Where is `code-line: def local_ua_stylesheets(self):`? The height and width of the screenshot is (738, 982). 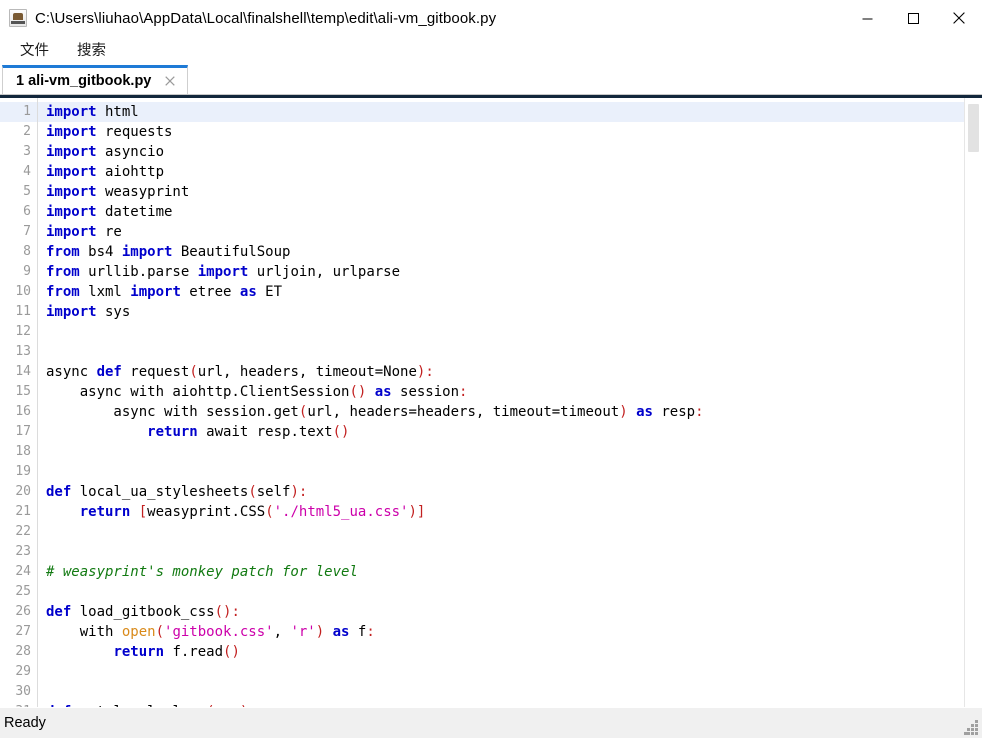
code-line: def local_ua_stylesheets(self): is located at coordinates (510, 492).